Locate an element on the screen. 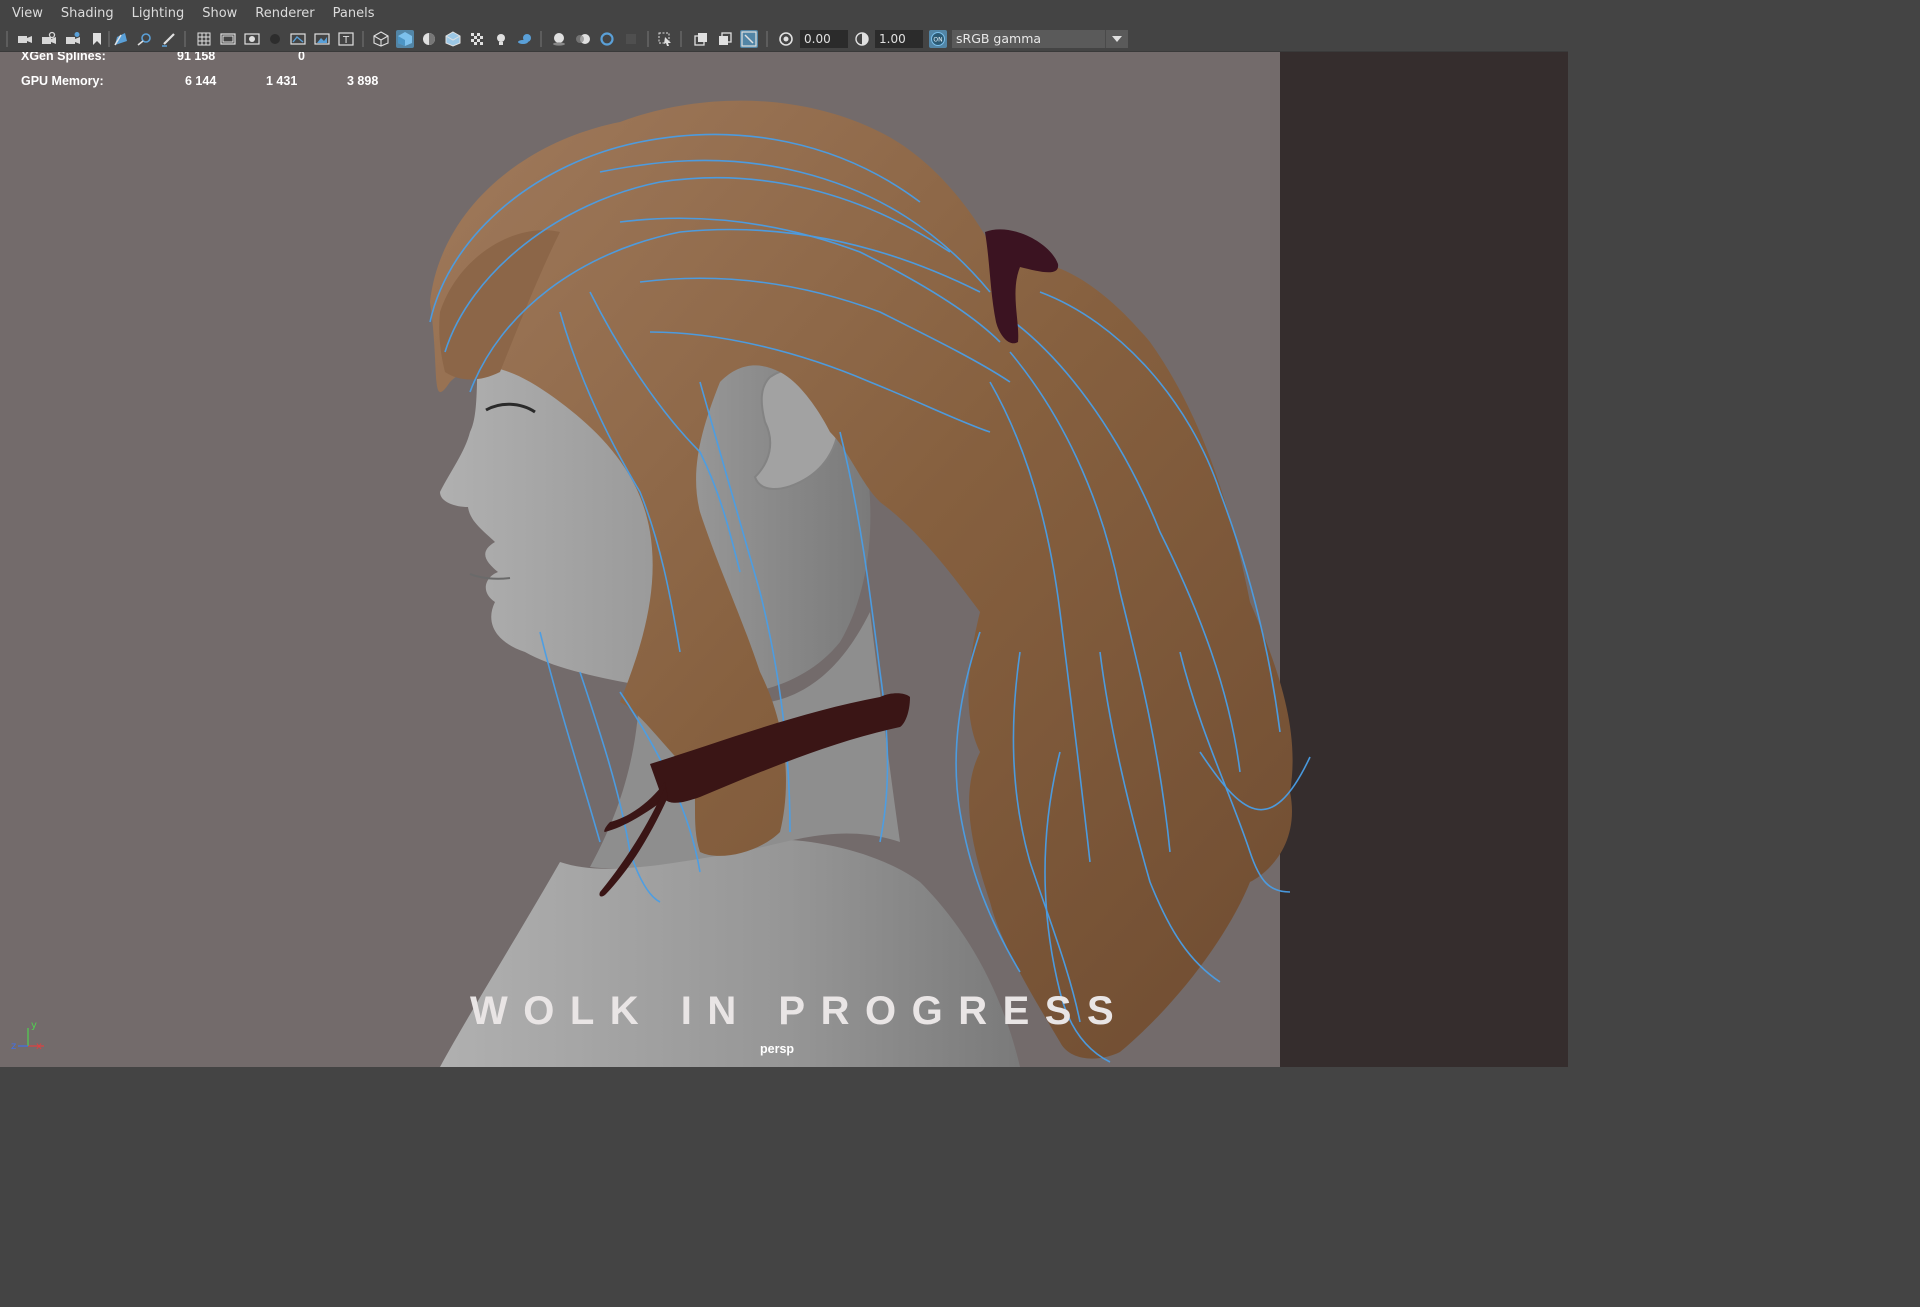  depth-of-field-icon is located at coordinates (631, 39).